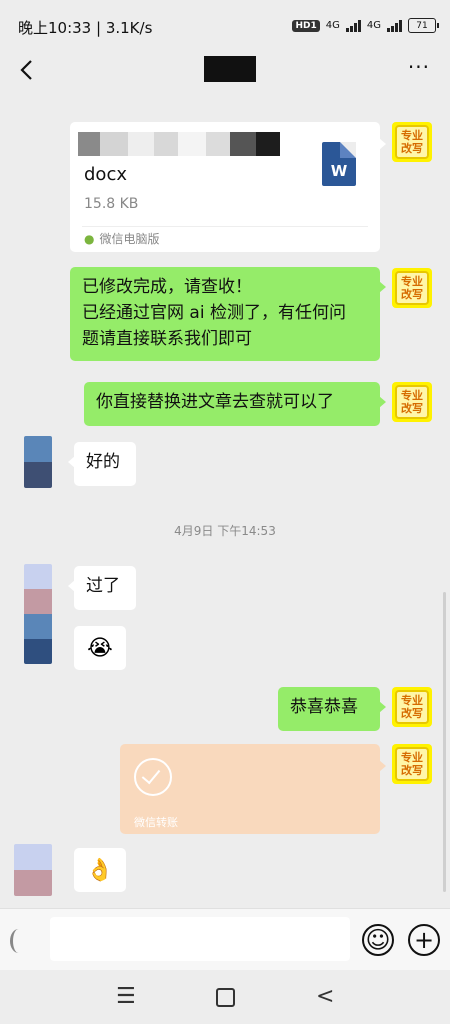 The height and width of the screenshot is (1024, 450). Describe the element at coordinates (353, 25) in the screenshot. I see `signal-icon` at that location.